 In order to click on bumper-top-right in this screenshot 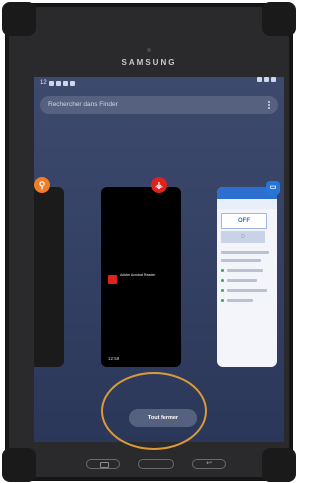, I will do `click(279, 19)`.